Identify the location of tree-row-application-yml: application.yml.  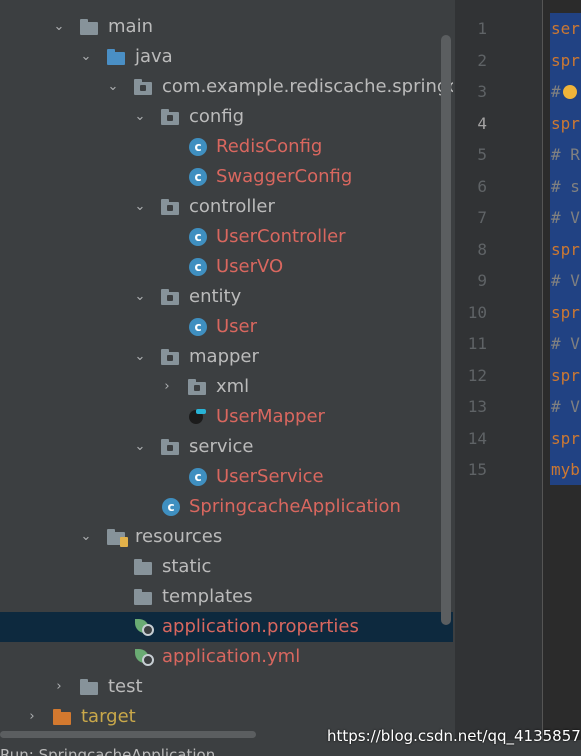
(226, 657).